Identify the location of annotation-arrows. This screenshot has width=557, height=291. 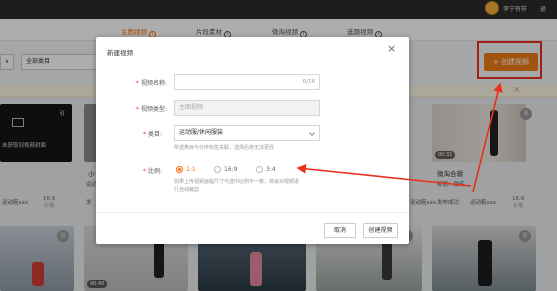
(399, 137).